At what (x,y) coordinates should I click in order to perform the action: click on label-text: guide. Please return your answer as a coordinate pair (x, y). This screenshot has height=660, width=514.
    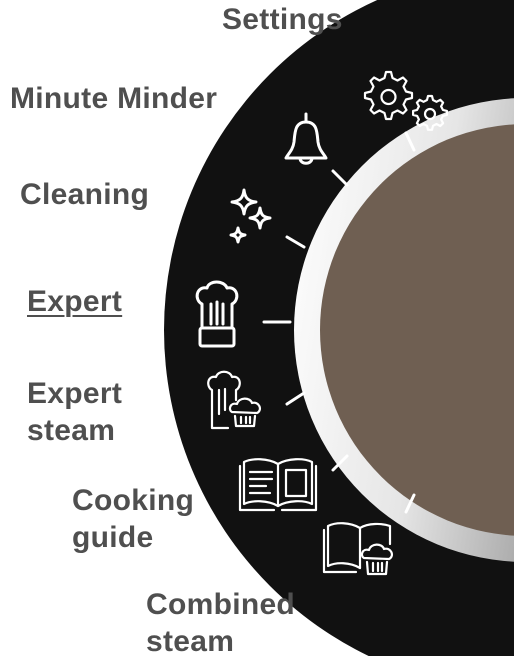
    Looking at the image, I should click on (113, 537).